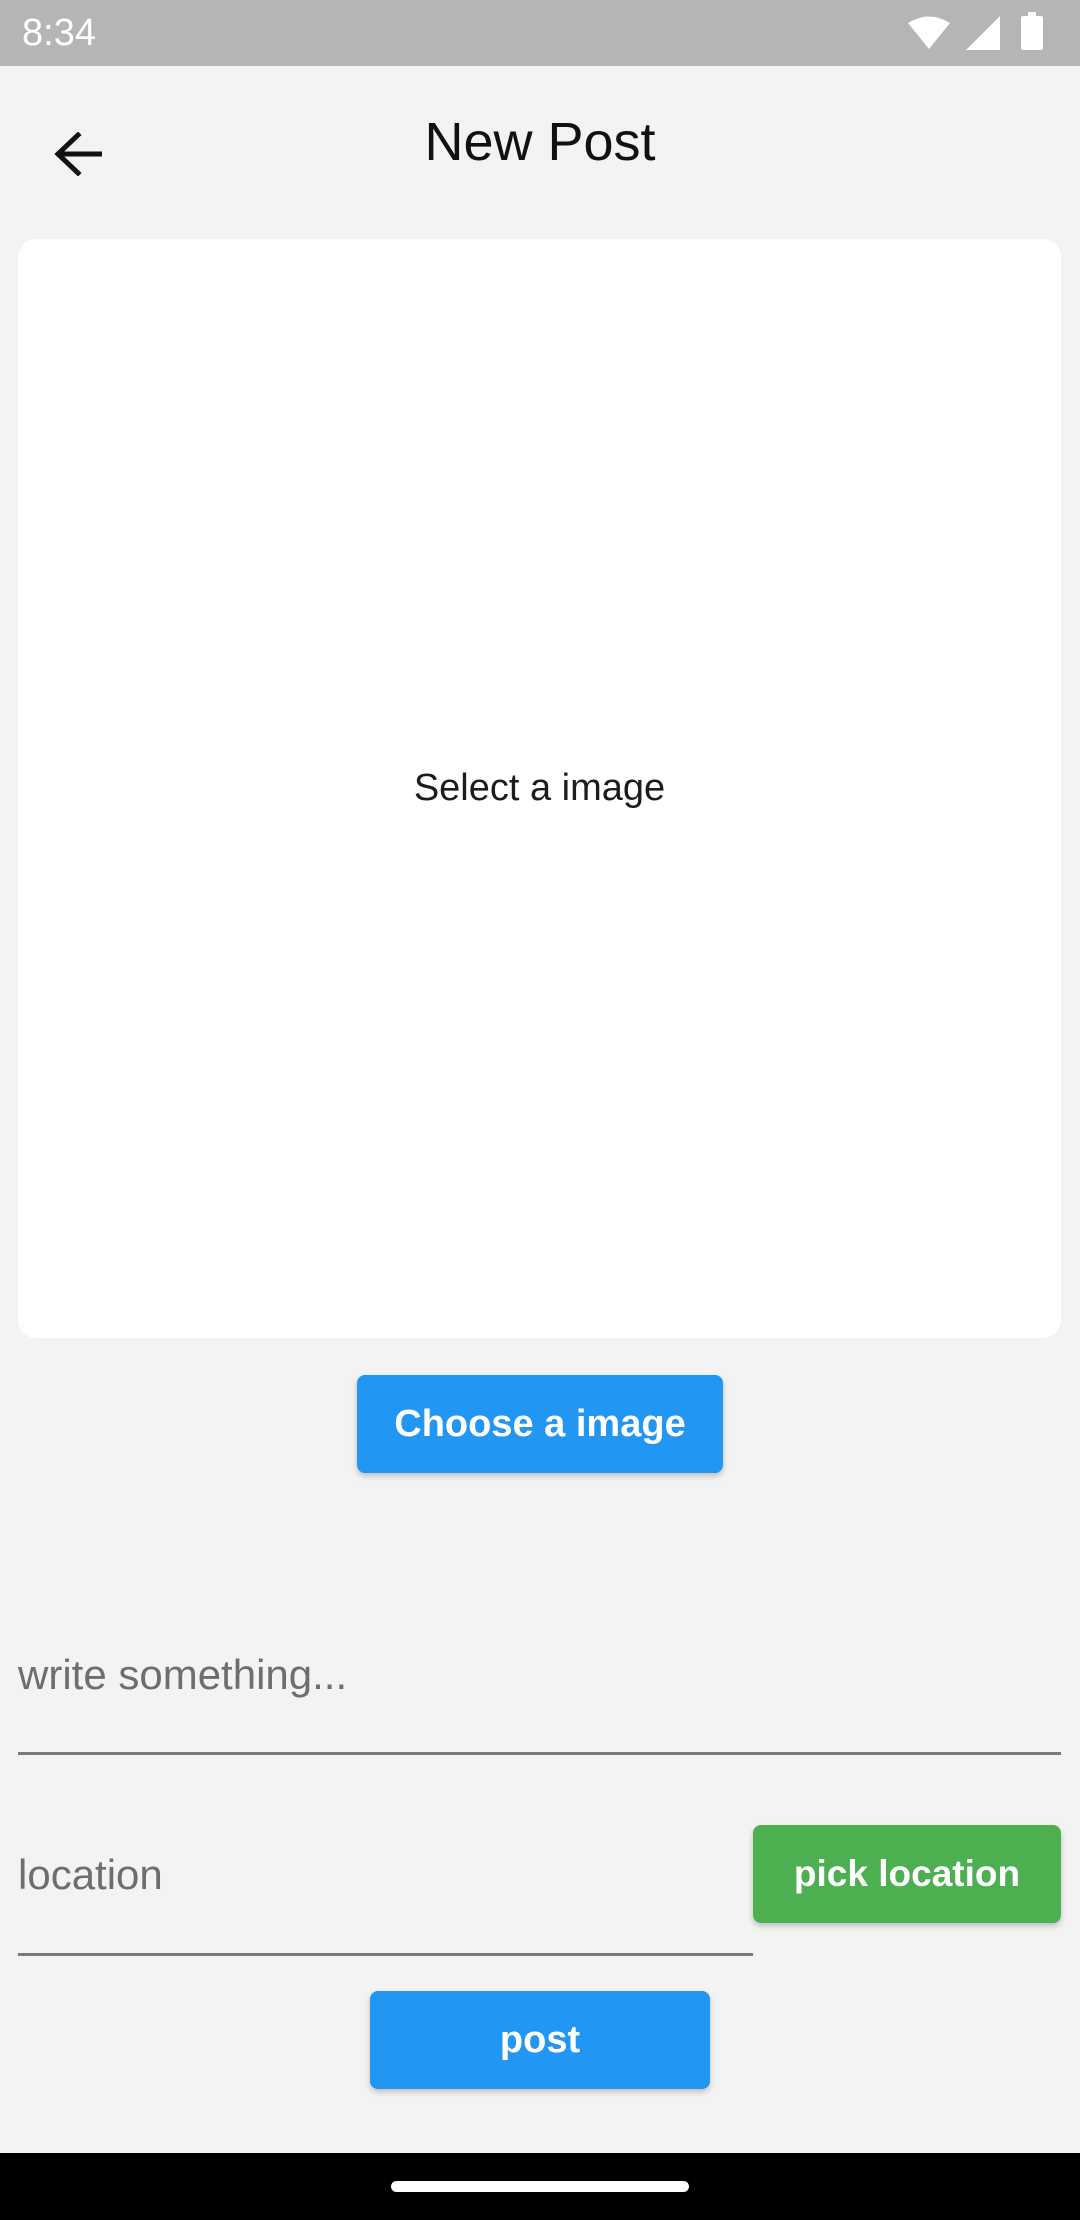 The width and height of the screenshot is (1080, 2220). I want to click on post-button: post, so click(540, 2040).